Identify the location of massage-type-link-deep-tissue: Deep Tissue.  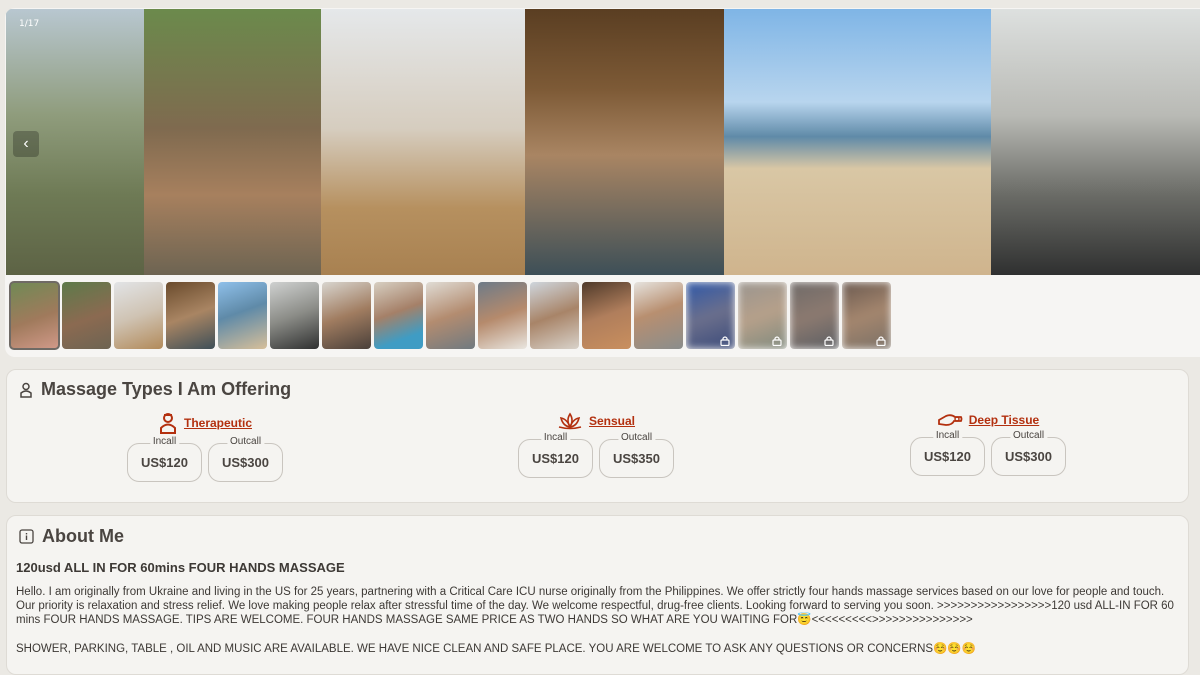
(1004, 420).